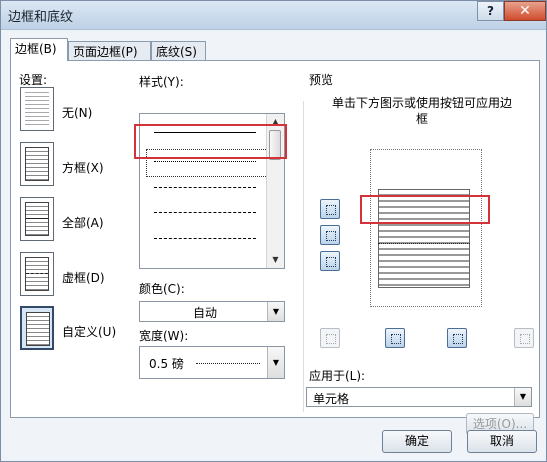  Describe the element at coordinates (166, 364) in the screenshot. I see `width-value: 0.5 磅` at that location.